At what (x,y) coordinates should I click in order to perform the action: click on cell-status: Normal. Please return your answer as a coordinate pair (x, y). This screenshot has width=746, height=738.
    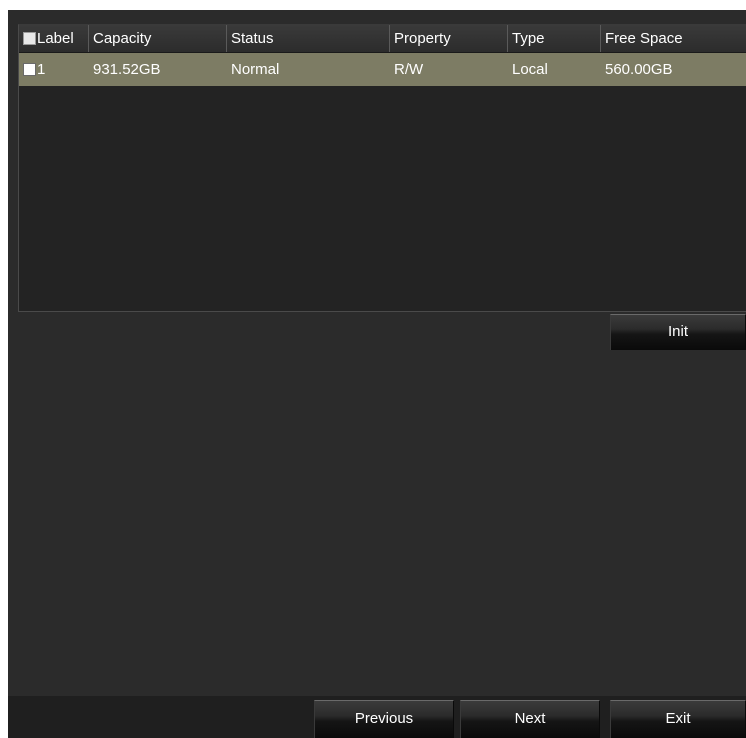
    Looking at the image, I should click on (255, 69).